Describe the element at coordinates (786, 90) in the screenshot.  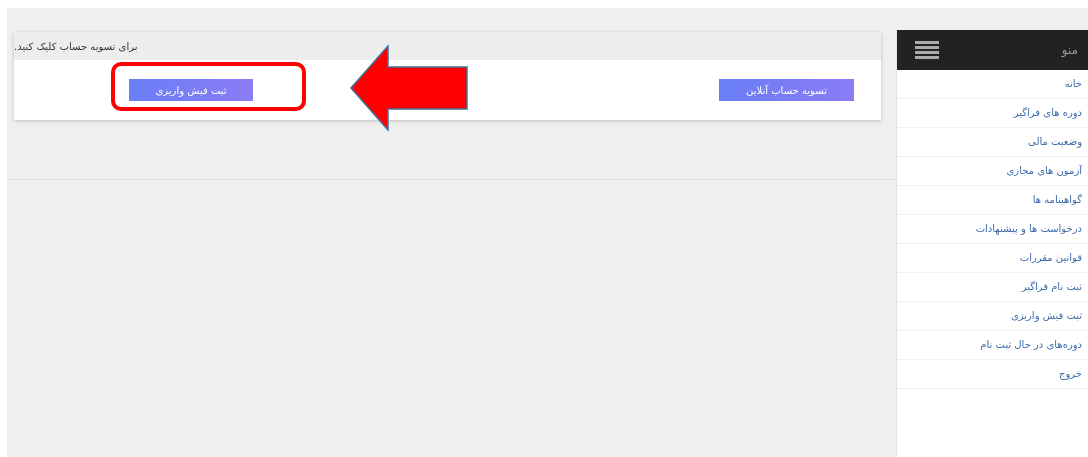
I see `online-settlement-button: تسویه حساب آنلاین` at that location.